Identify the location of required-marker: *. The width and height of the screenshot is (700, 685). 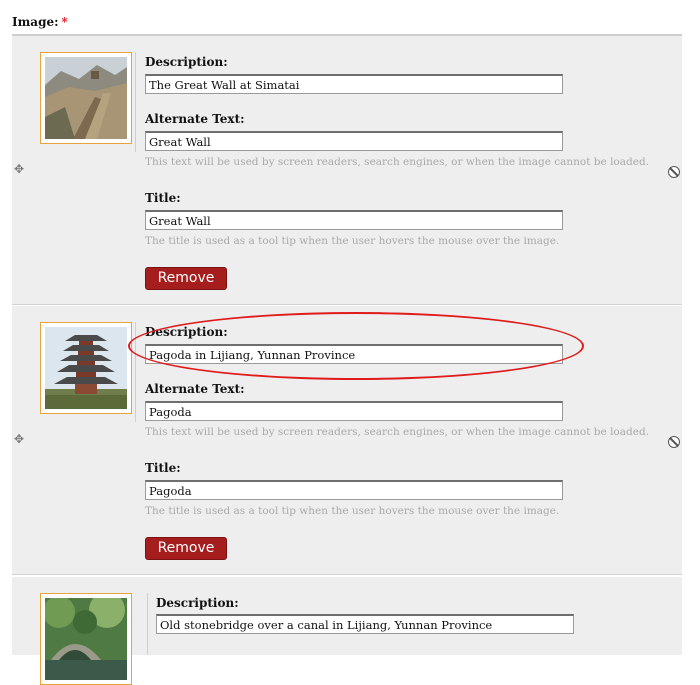
(64, 22).